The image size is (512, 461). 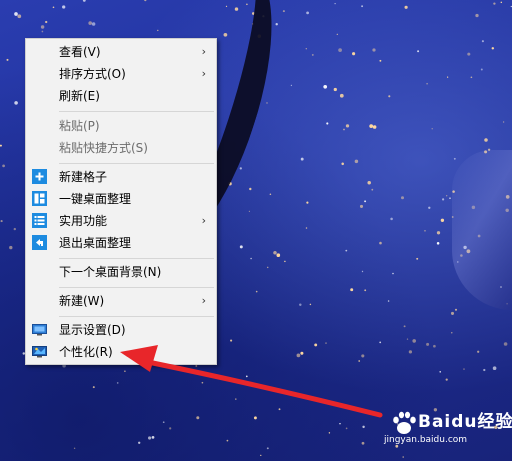 What do you see at coordinates (251, 381) in the screenshot?
I see `red-annotation-arrow` at bounding box center [251, 381].